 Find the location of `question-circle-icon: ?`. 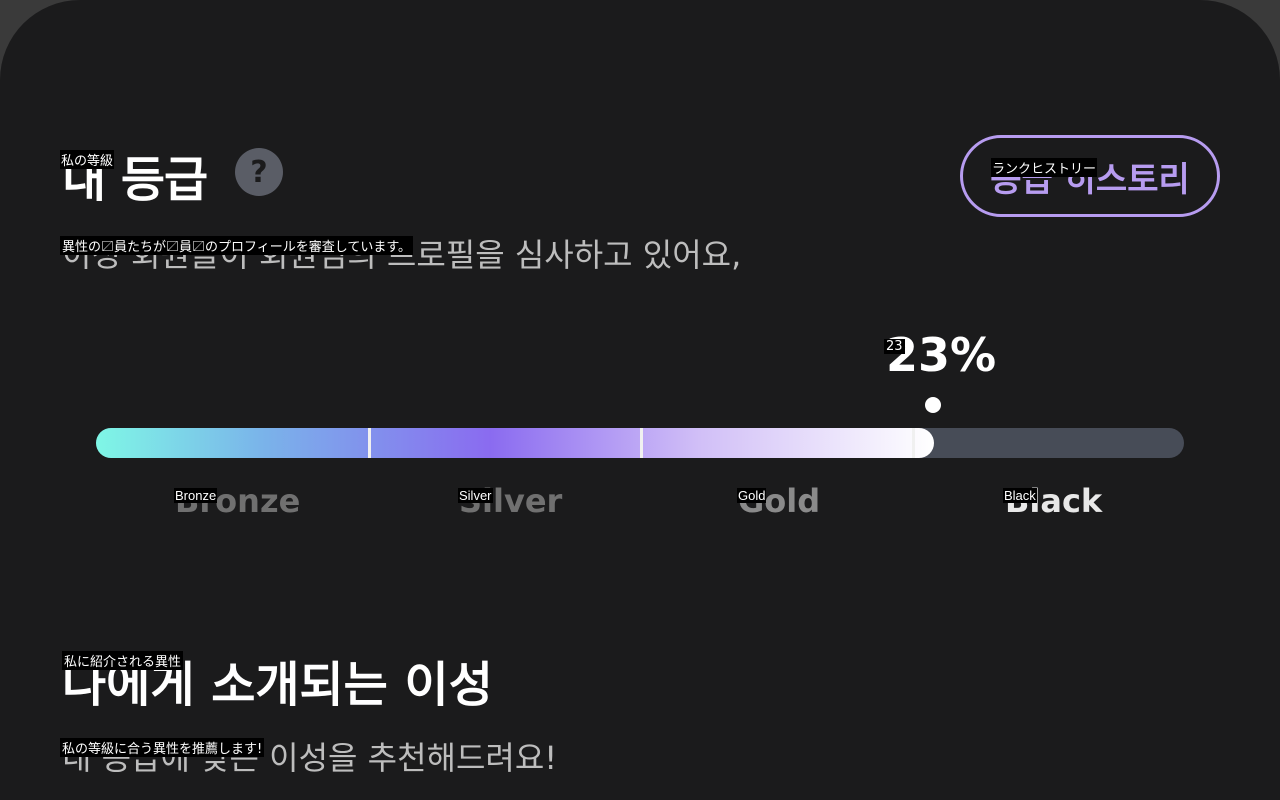

question-circle-icon: ? is located at coordinates (259, 172).